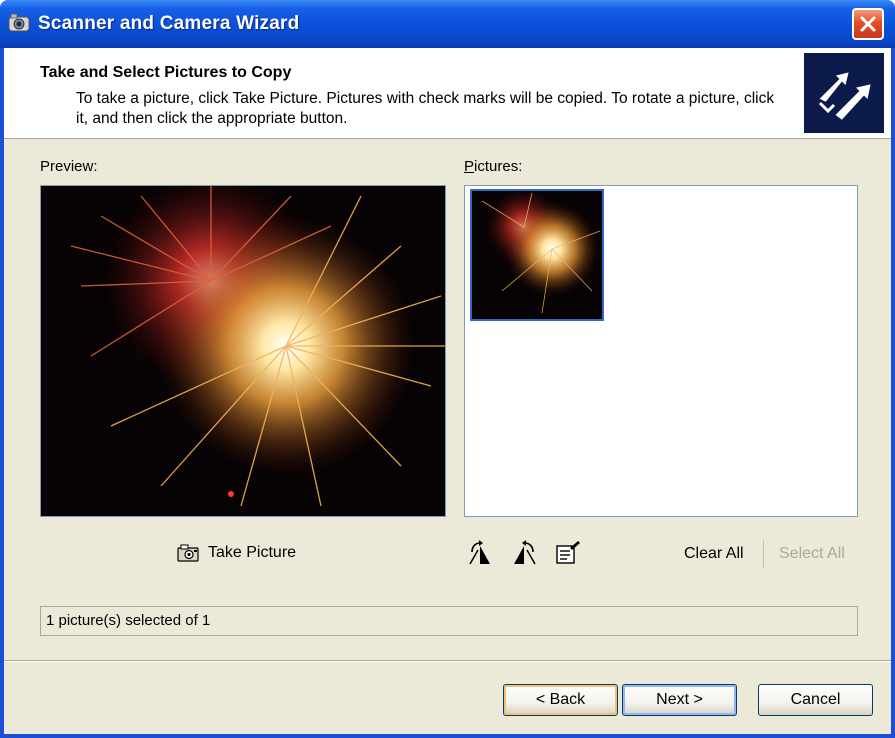 Image resolution: width=895 pixels, height=738 pixels. I want to click on rotate-clockwise-icon, so click(479, 552).